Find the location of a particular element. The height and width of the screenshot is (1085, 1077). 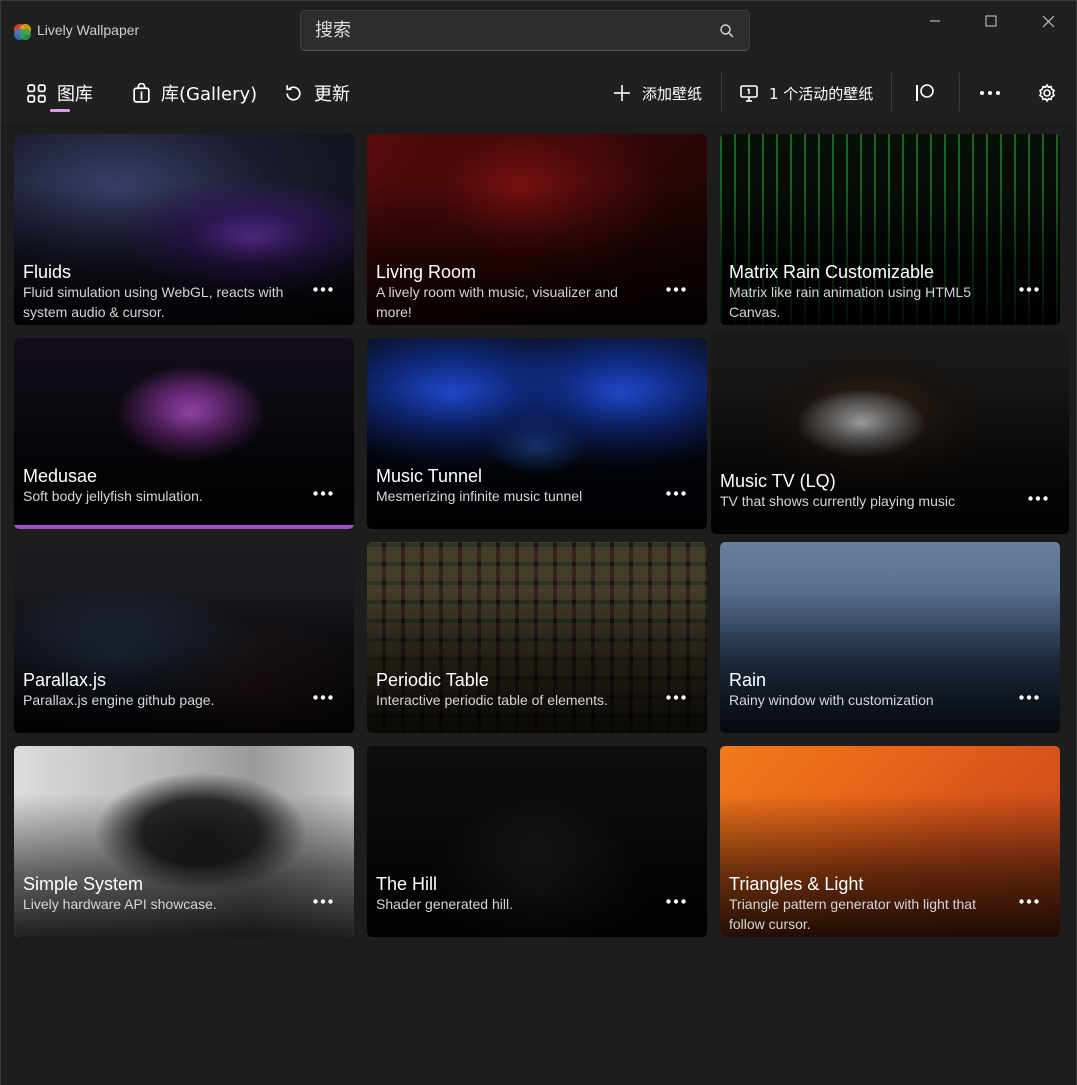

tab-library: 图库 is located at coordinates (59, 93).